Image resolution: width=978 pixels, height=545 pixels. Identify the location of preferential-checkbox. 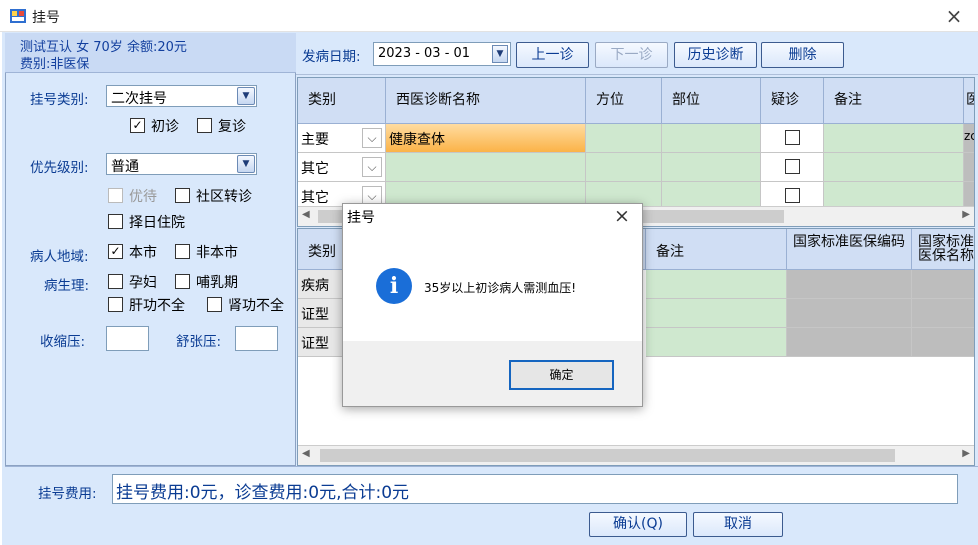
(115, 195).